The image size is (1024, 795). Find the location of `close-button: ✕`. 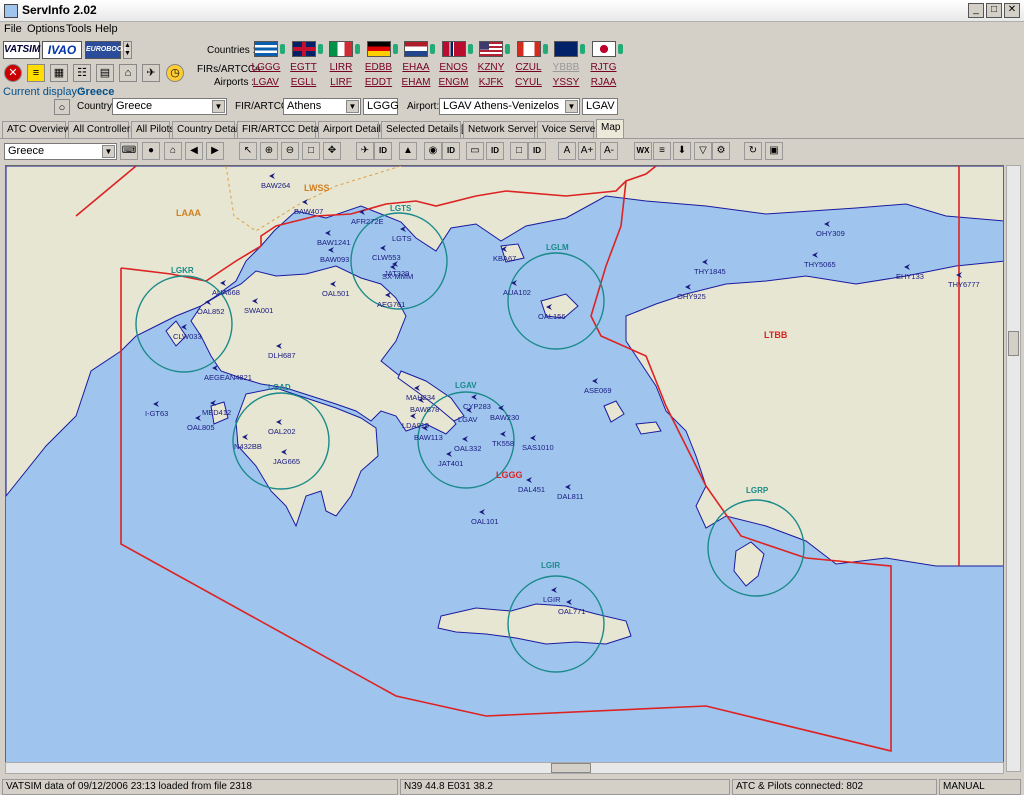

close-button: ✕ is located at coordinates (1012, 10).